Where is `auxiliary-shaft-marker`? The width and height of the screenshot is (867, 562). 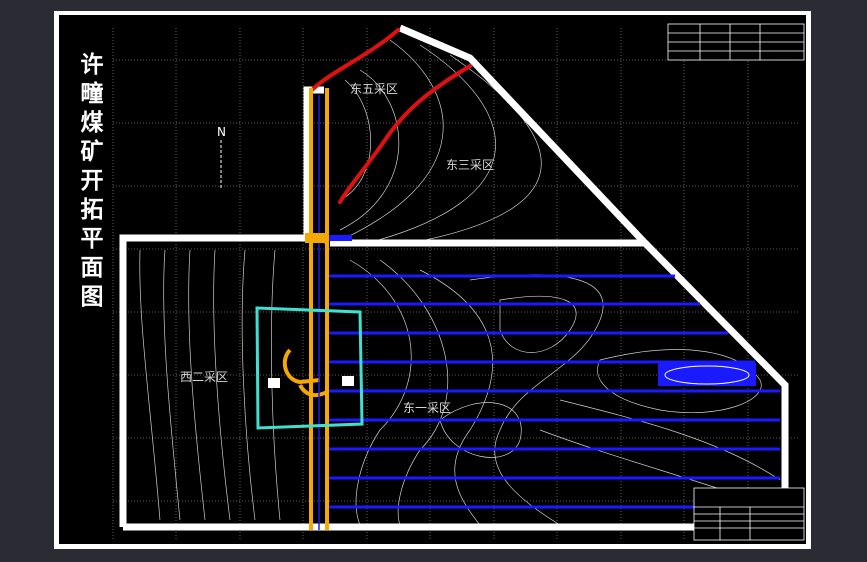
auxiliary-shaft-marker is located at coordinates (348, 381).